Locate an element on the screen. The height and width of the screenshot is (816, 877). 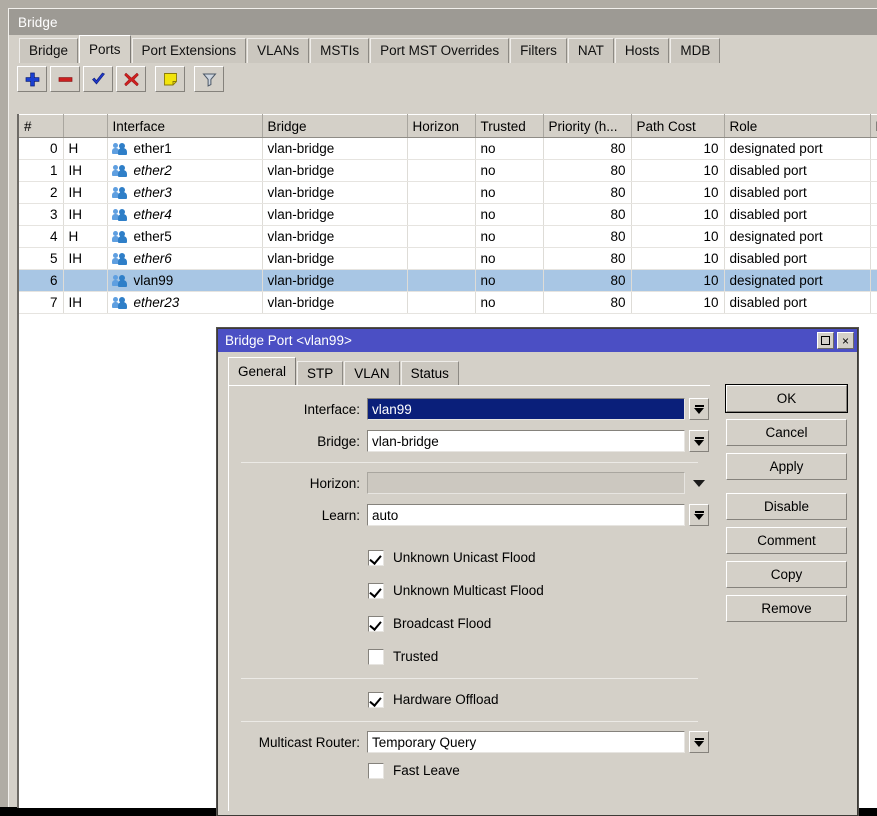
column-header-pathcost: Path Cost is located at coordinates (677, 126).